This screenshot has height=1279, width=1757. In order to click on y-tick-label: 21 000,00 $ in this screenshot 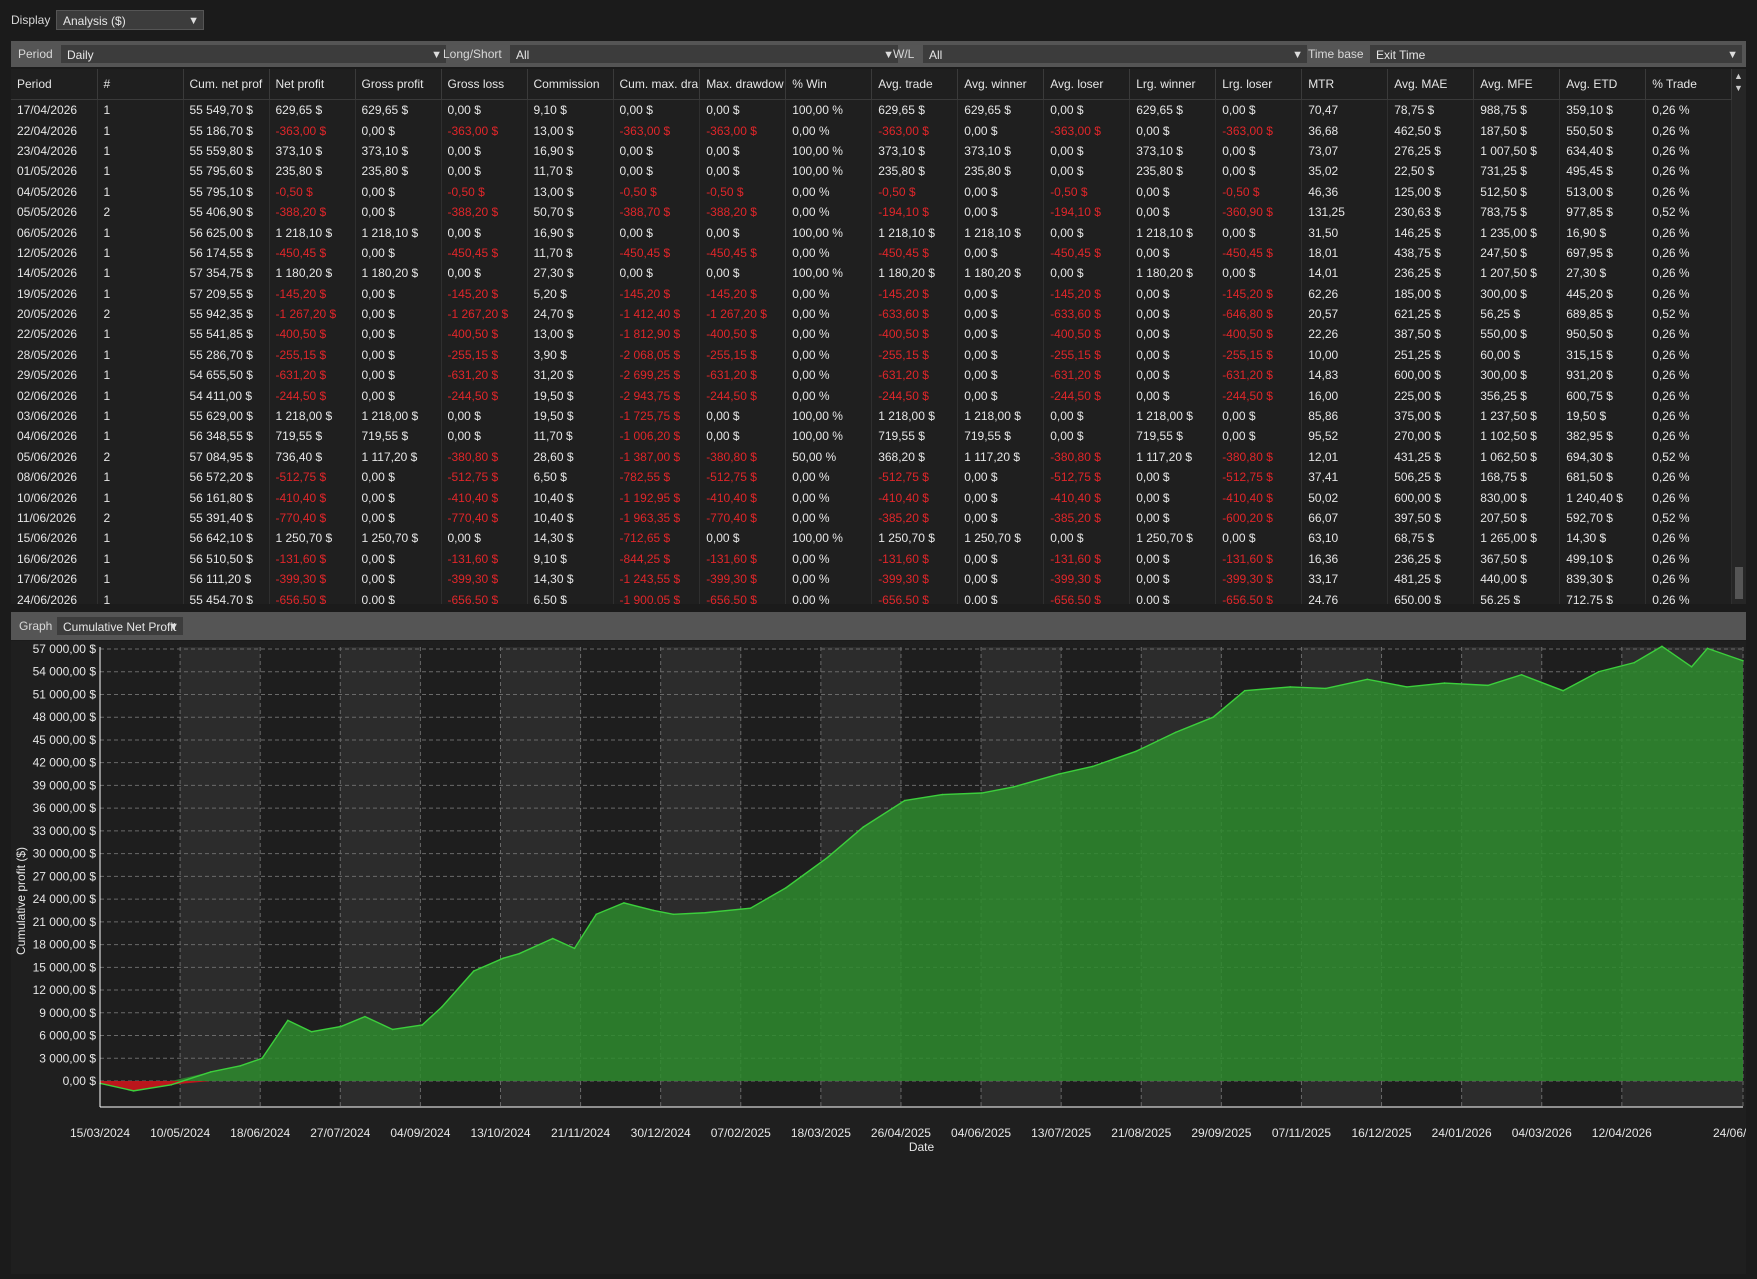, I will do `click(65, 922)`.